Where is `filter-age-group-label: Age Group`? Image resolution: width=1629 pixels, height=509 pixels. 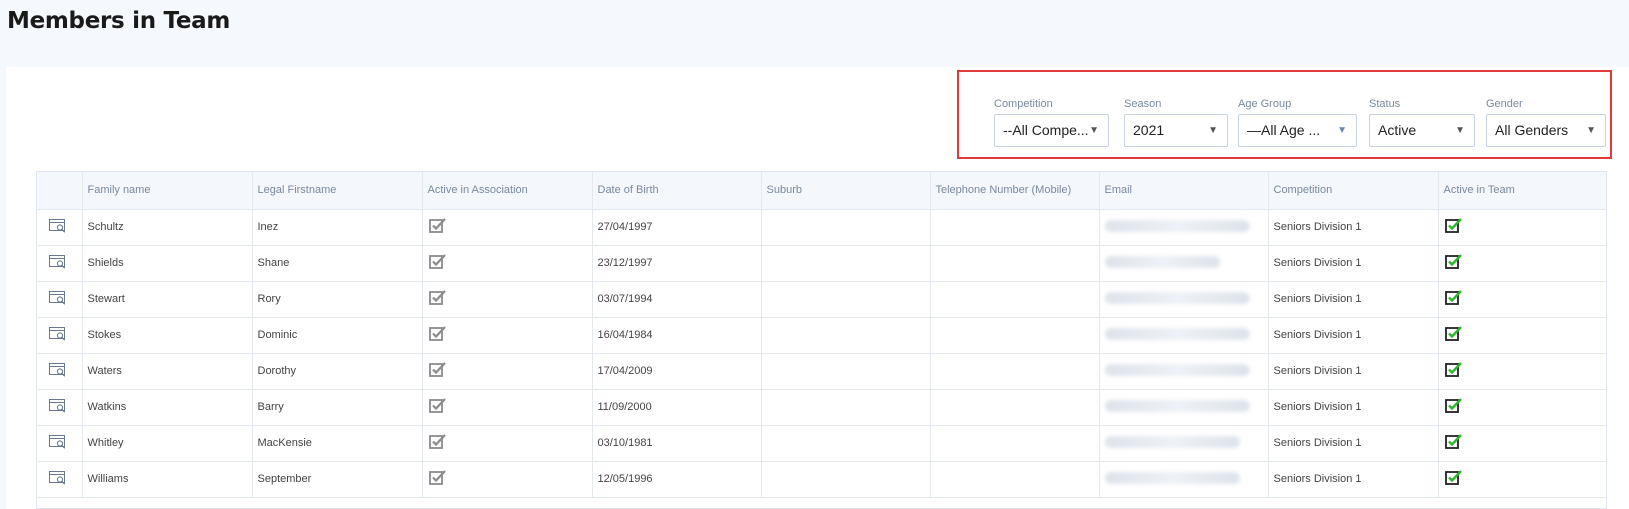
filter-age-group-label: Age Group is located at coordinates (1265, 104).